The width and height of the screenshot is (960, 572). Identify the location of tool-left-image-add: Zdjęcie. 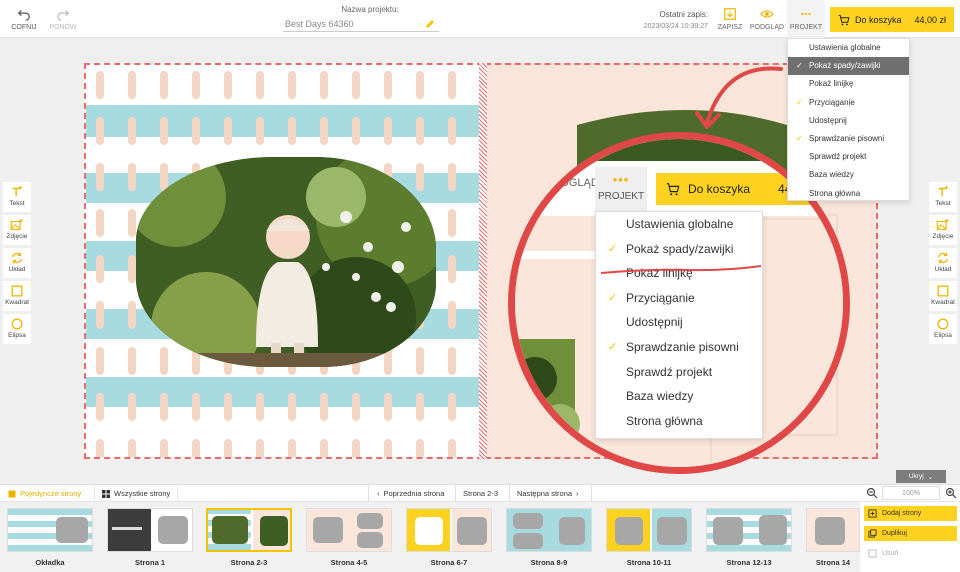
(17, 230).